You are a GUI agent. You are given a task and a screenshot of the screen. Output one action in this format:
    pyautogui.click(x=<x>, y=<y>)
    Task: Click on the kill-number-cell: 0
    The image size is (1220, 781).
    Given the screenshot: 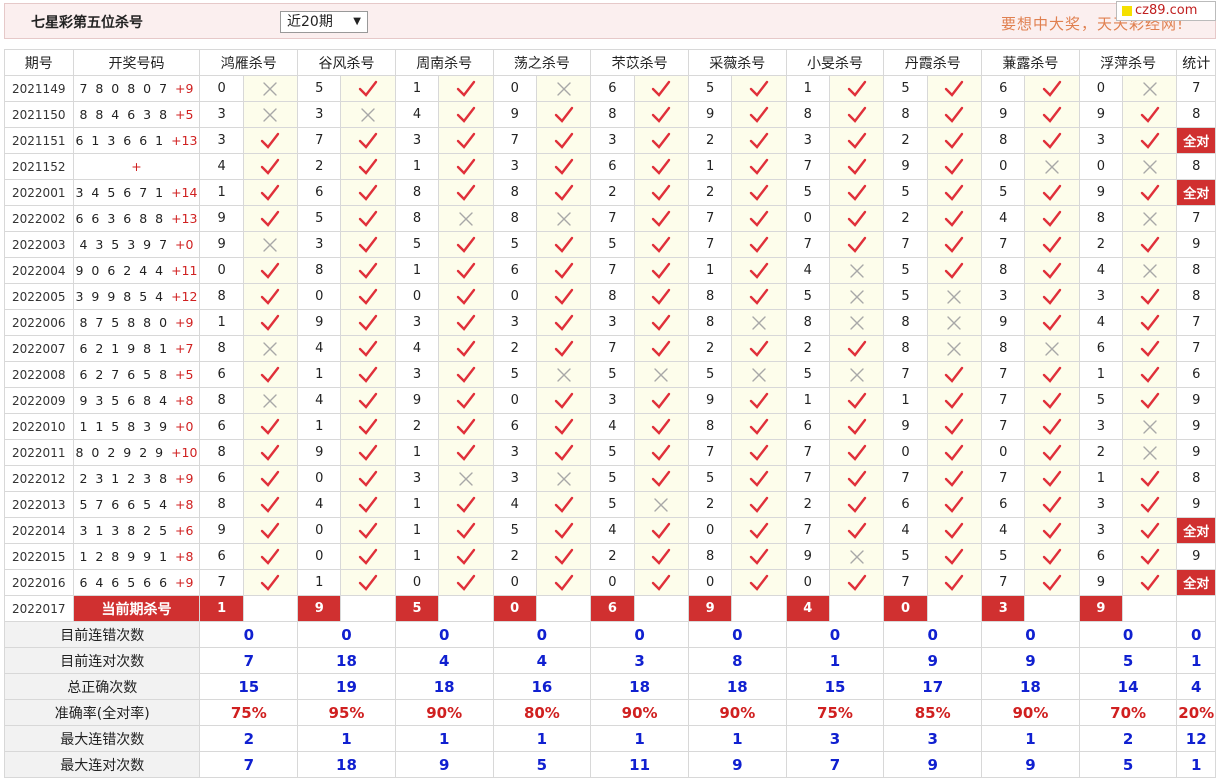 What is the action you would take?
    pyautogui.click(x=1101, y=88)
    